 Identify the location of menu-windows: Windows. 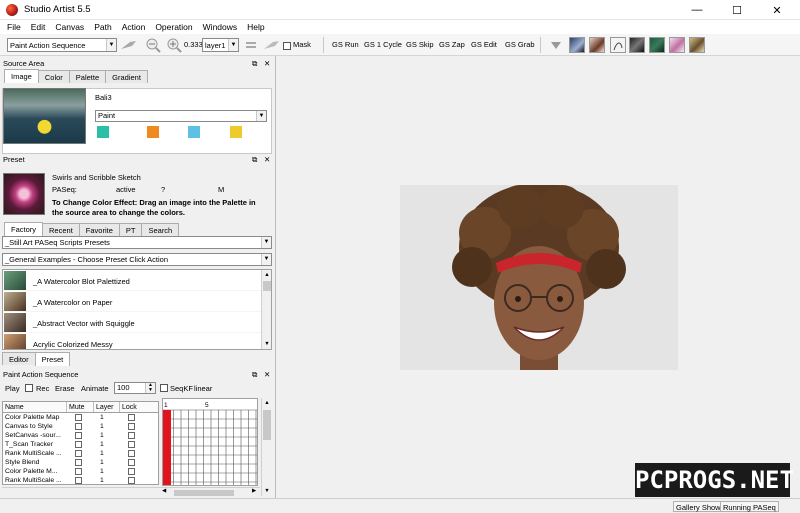
(220, 27).